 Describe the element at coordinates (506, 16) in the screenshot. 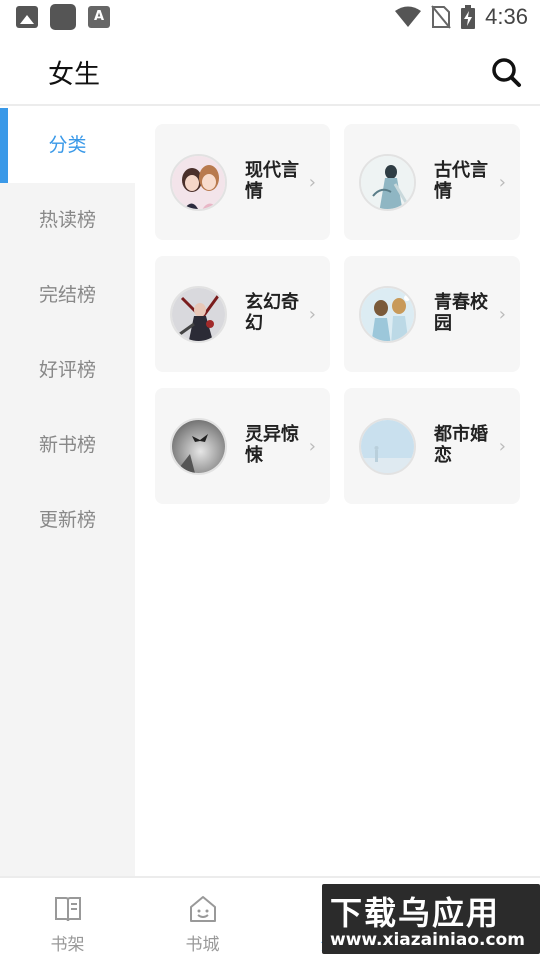

I see `clock: 4:36` at that location.